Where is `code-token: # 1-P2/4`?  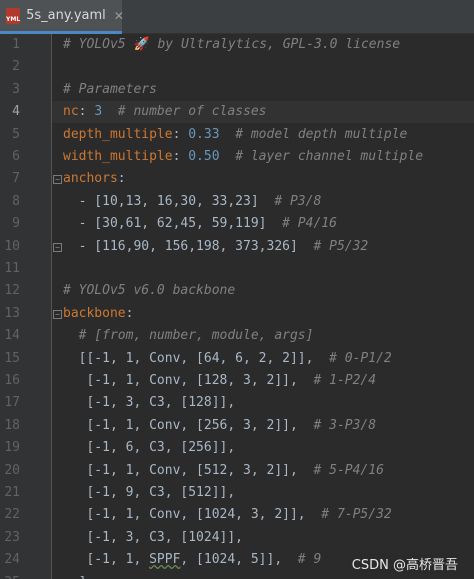
code-token: # 1-P2/4 is located at coordinates (337, 380).